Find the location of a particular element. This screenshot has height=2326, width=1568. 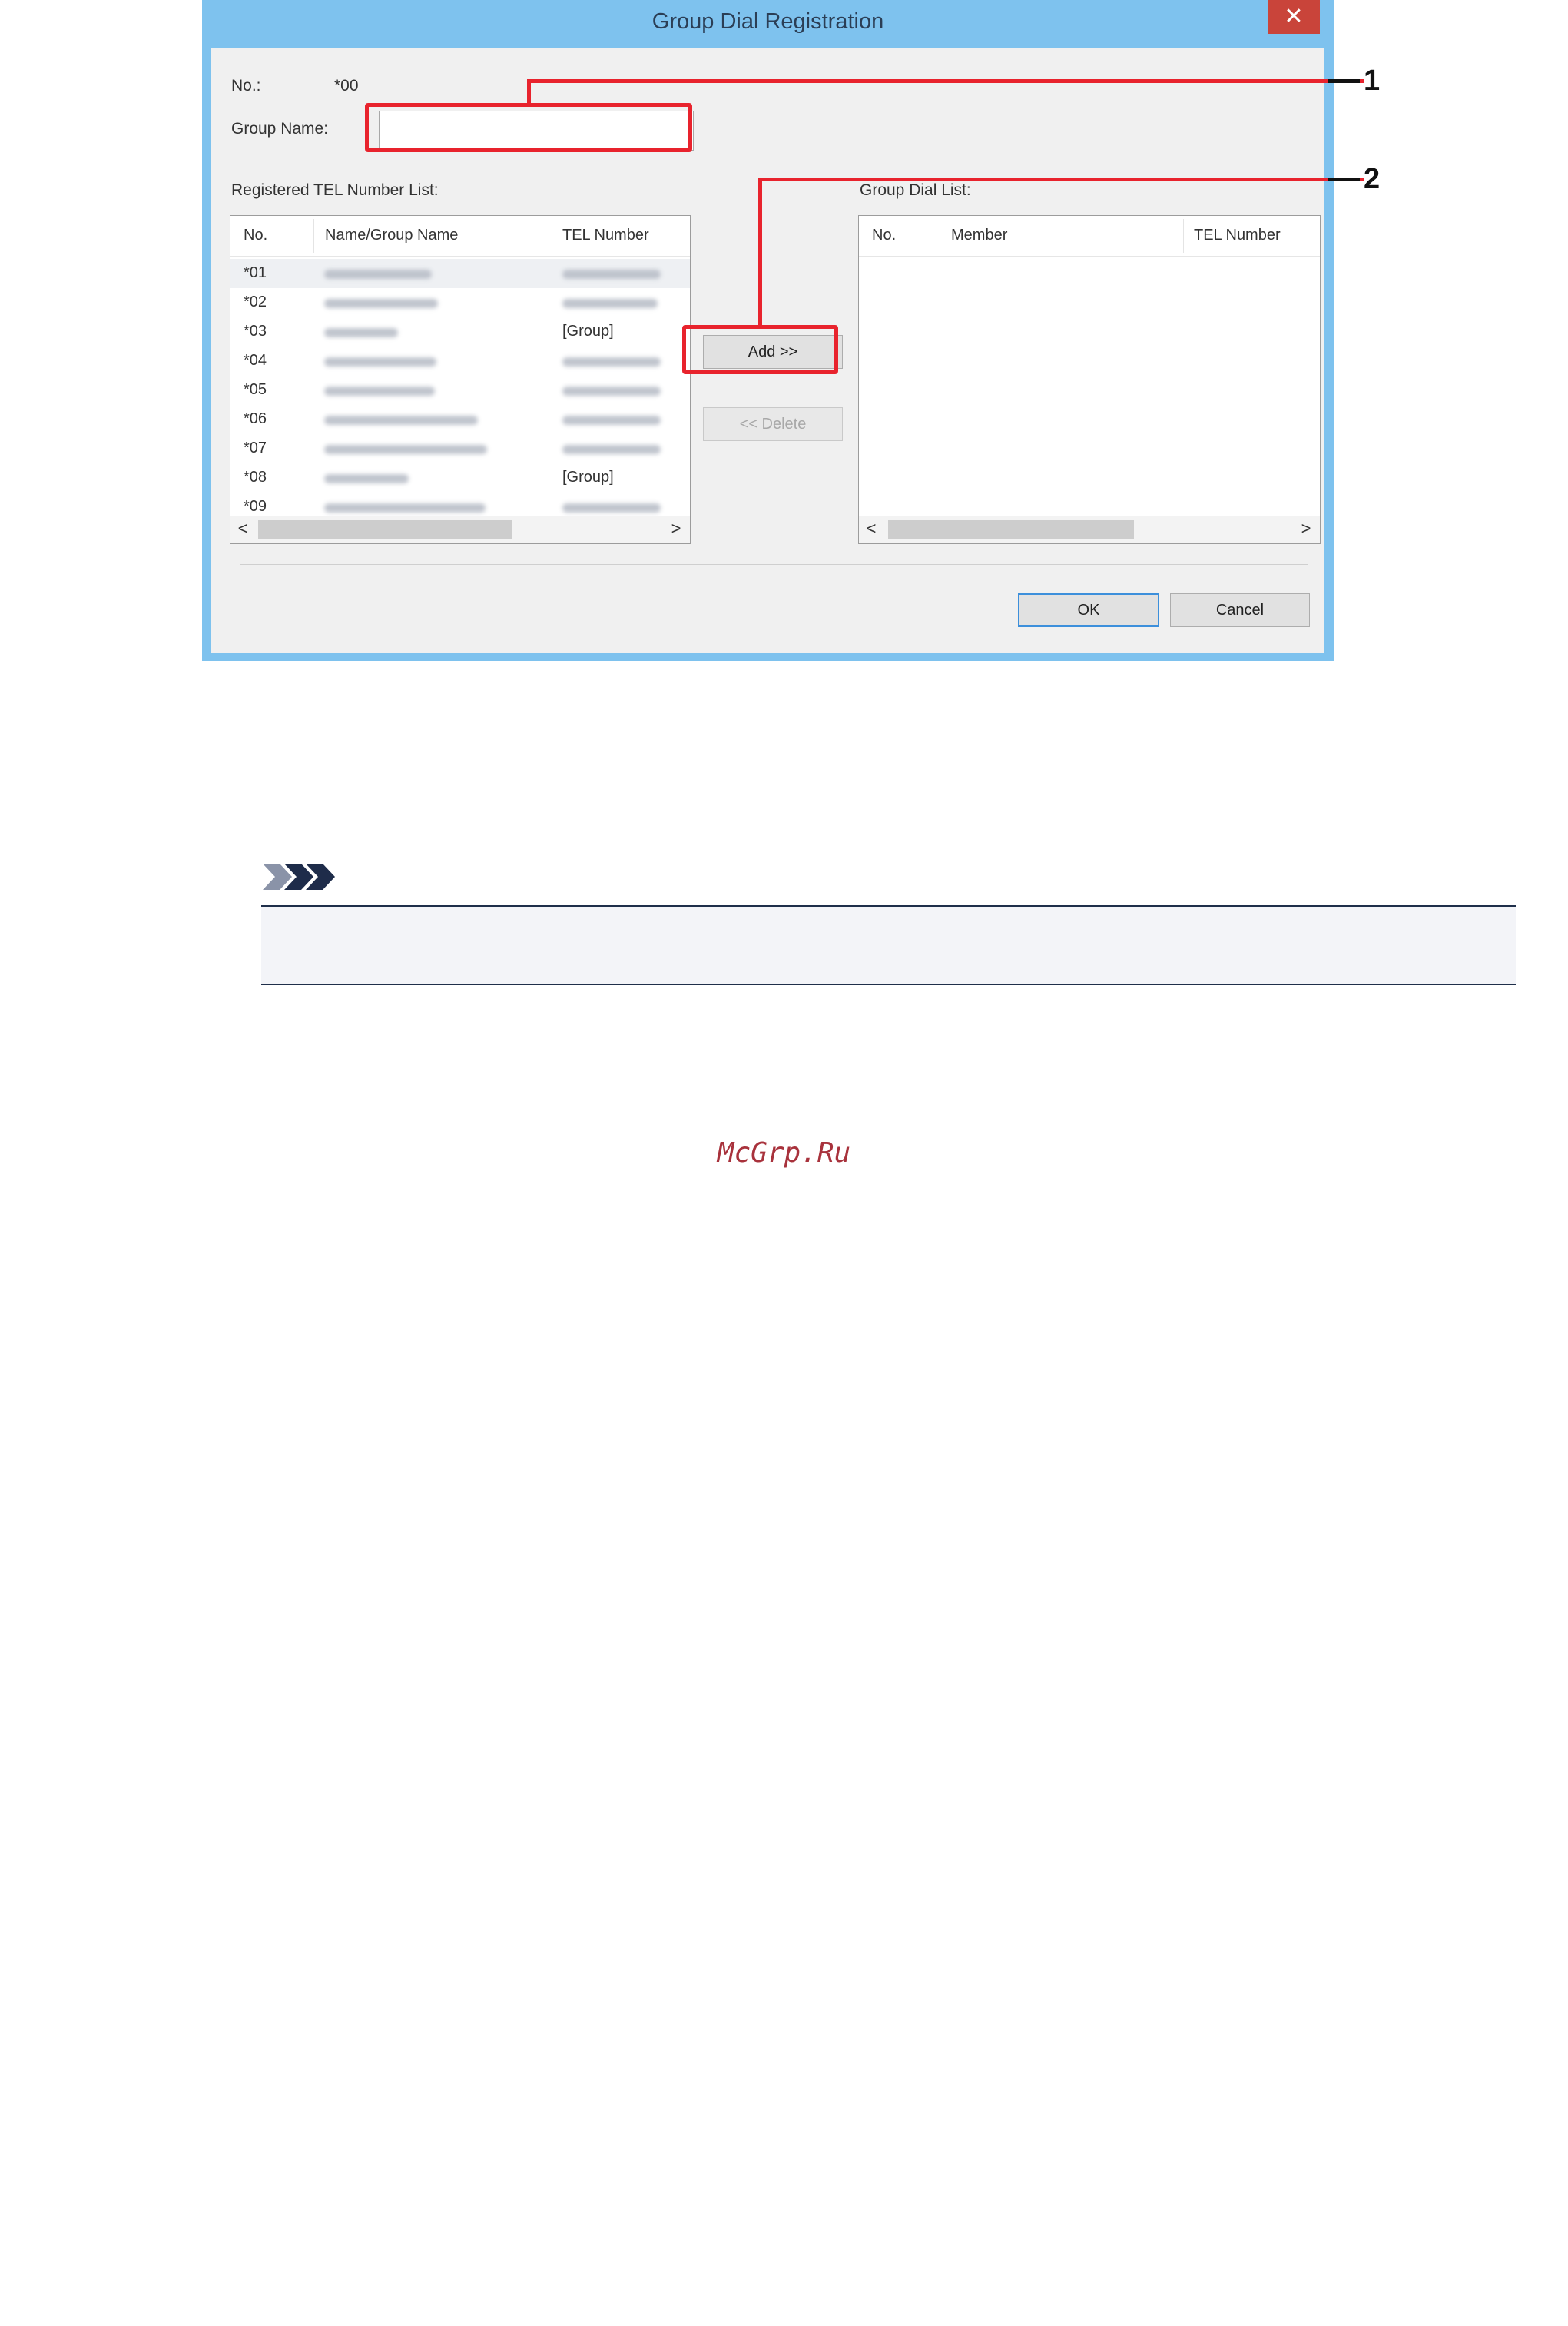

row-no: *02 is located at coordinates (255, 302).